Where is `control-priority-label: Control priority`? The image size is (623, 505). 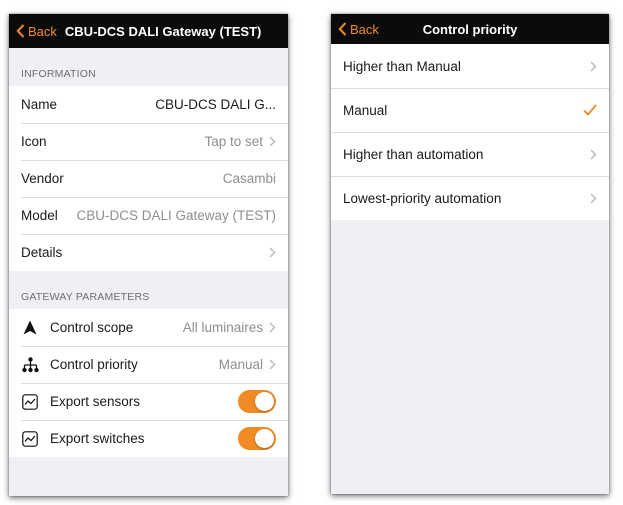
control-priority-label: Control priority is located at coordinates (94, 364).